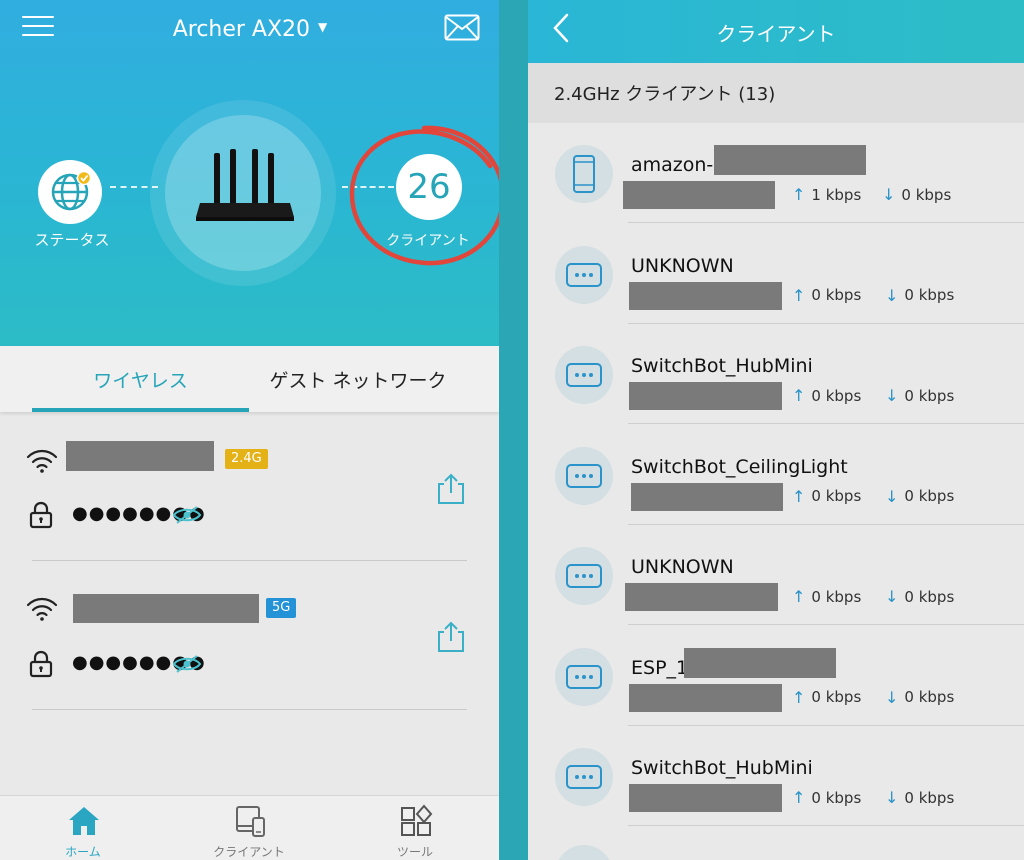 This screenshot has height=860, width=1024. I want to click on bottom-nav: ホーム クライアント ツール, so click(249, 827).